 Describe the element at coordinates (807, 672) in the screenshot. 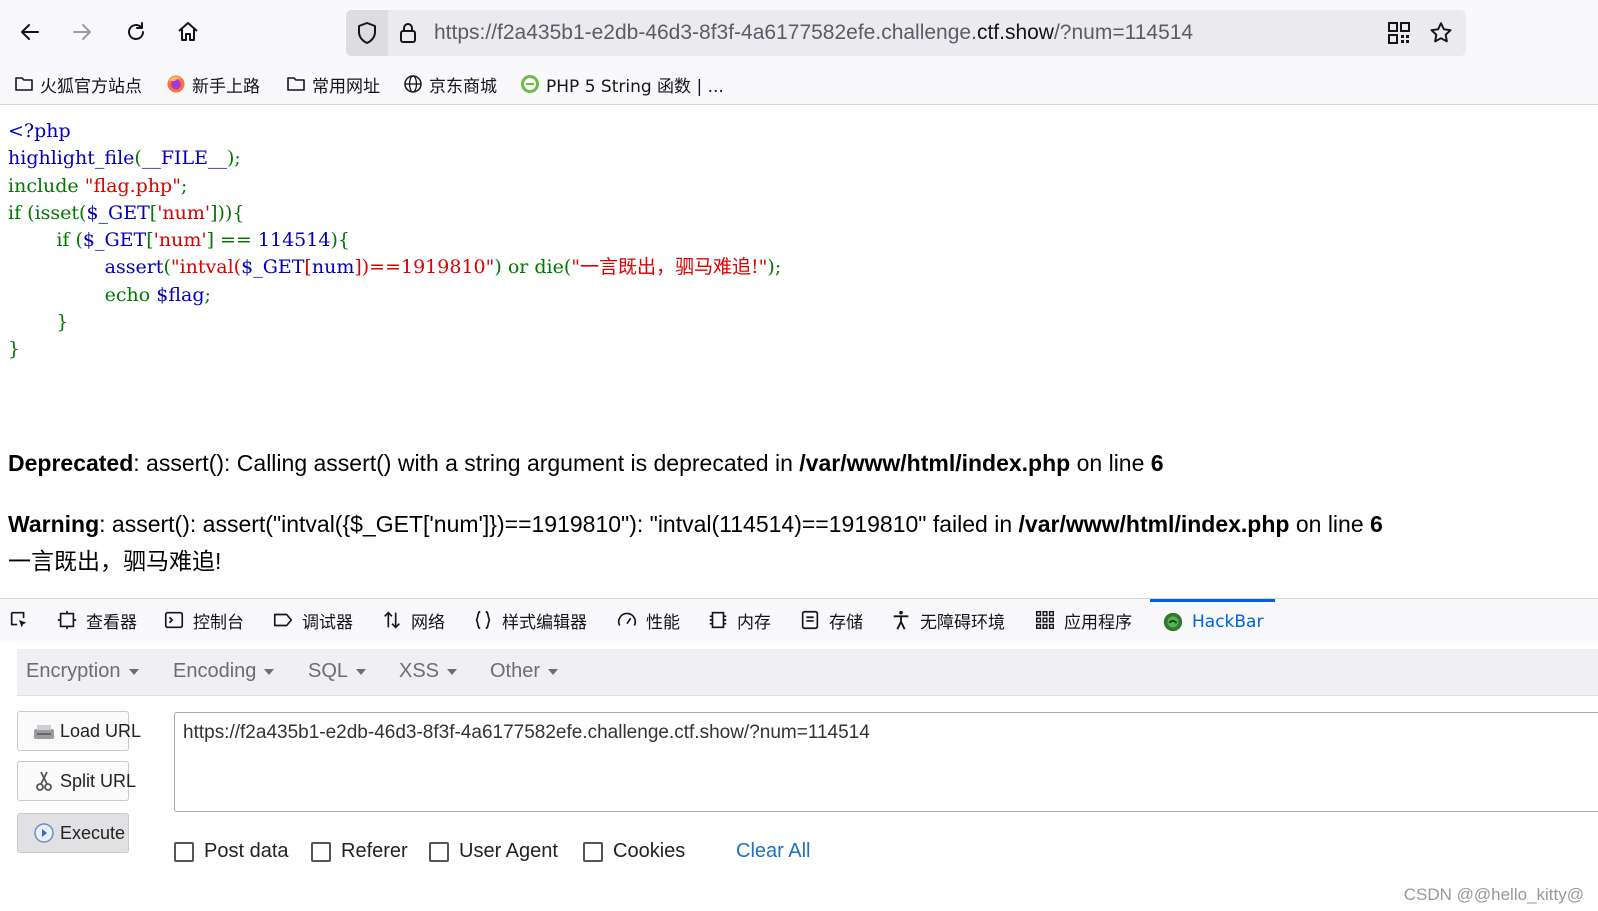

I see `hackbar-menu: Encryption Encoding SQL XSS Other` at that location.